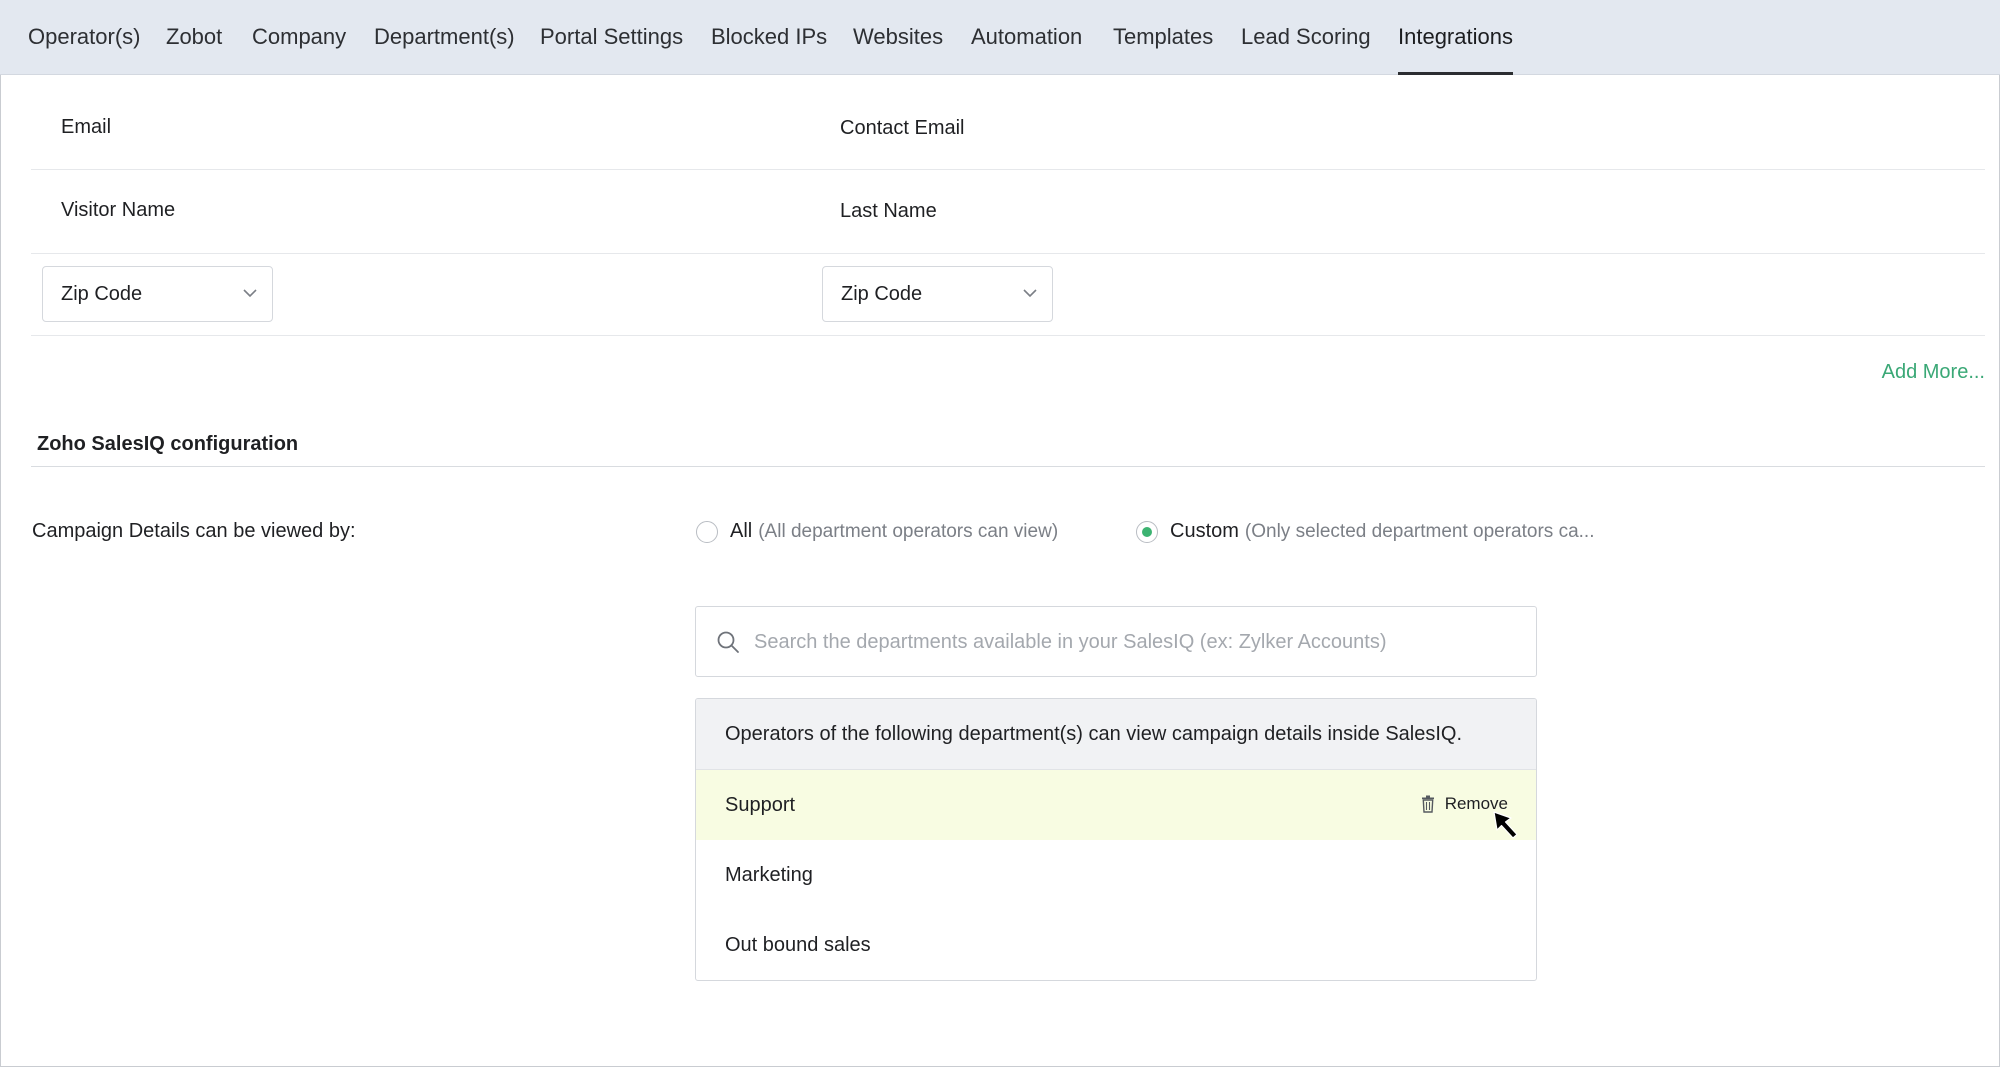  I want to click on campaign-visibility-label: Campaign Details can be viewed by:, so click(194, 531).